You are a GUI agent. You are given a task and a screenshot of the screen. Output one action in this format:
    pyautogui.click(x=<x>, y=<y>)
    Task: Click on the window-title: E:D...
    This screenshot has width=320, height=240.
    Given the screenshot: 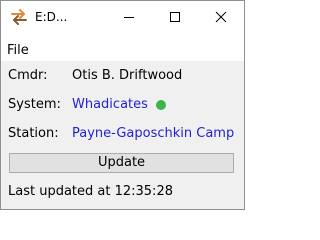 What is the action you would take?
    pyautogui.click(x=51, y=17)
    